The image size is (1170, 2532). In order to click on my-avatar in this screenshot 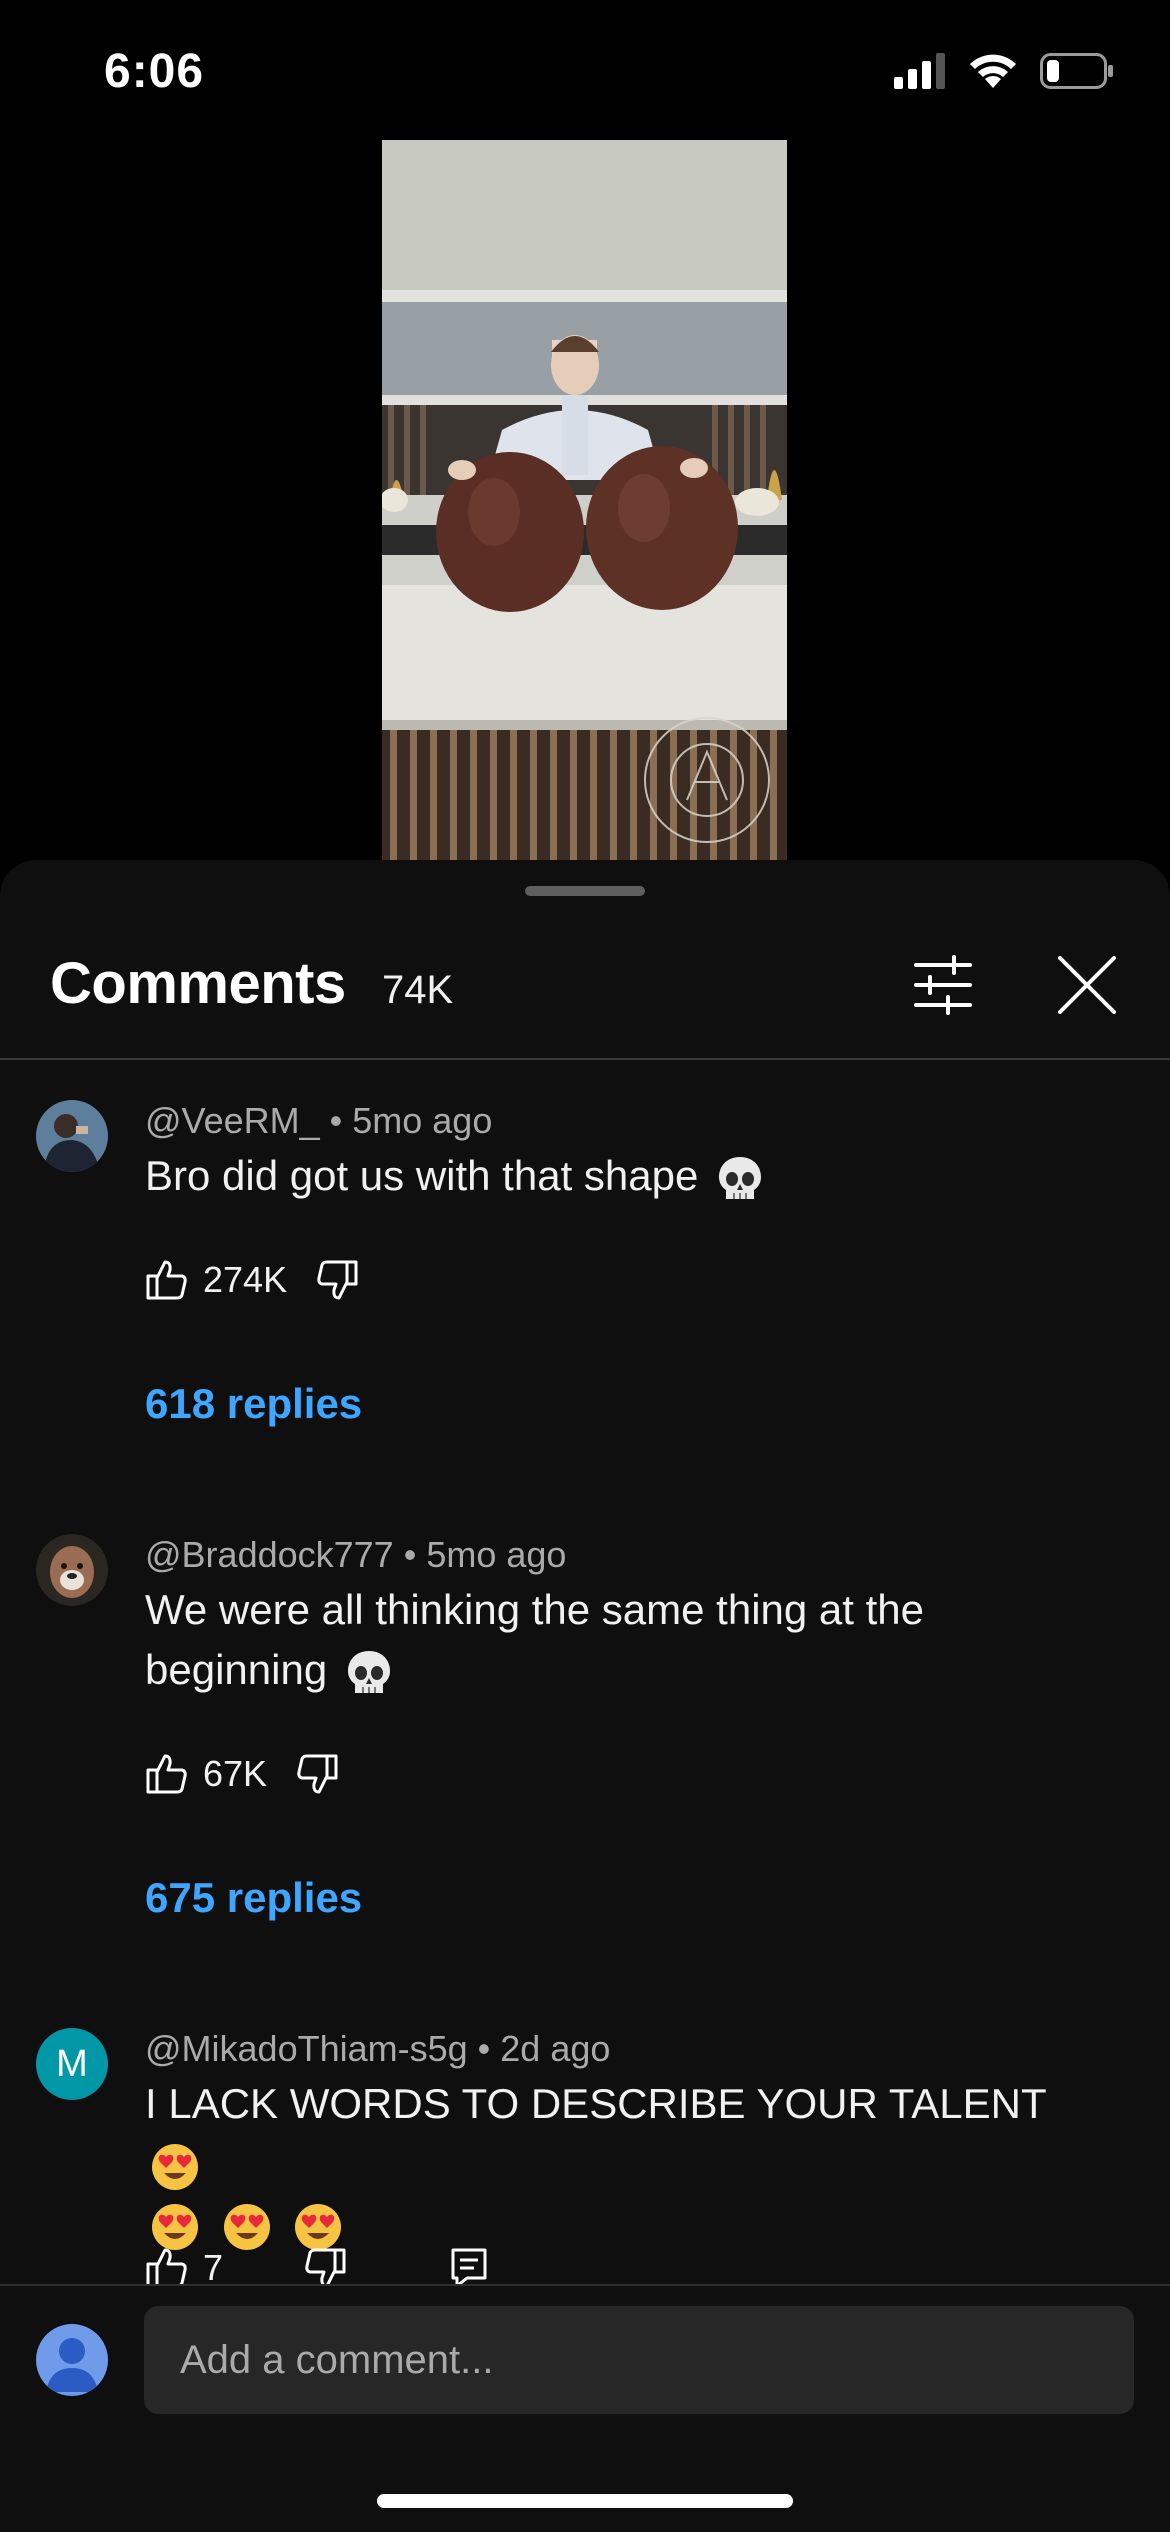, I will do `click(72, 2360)`.